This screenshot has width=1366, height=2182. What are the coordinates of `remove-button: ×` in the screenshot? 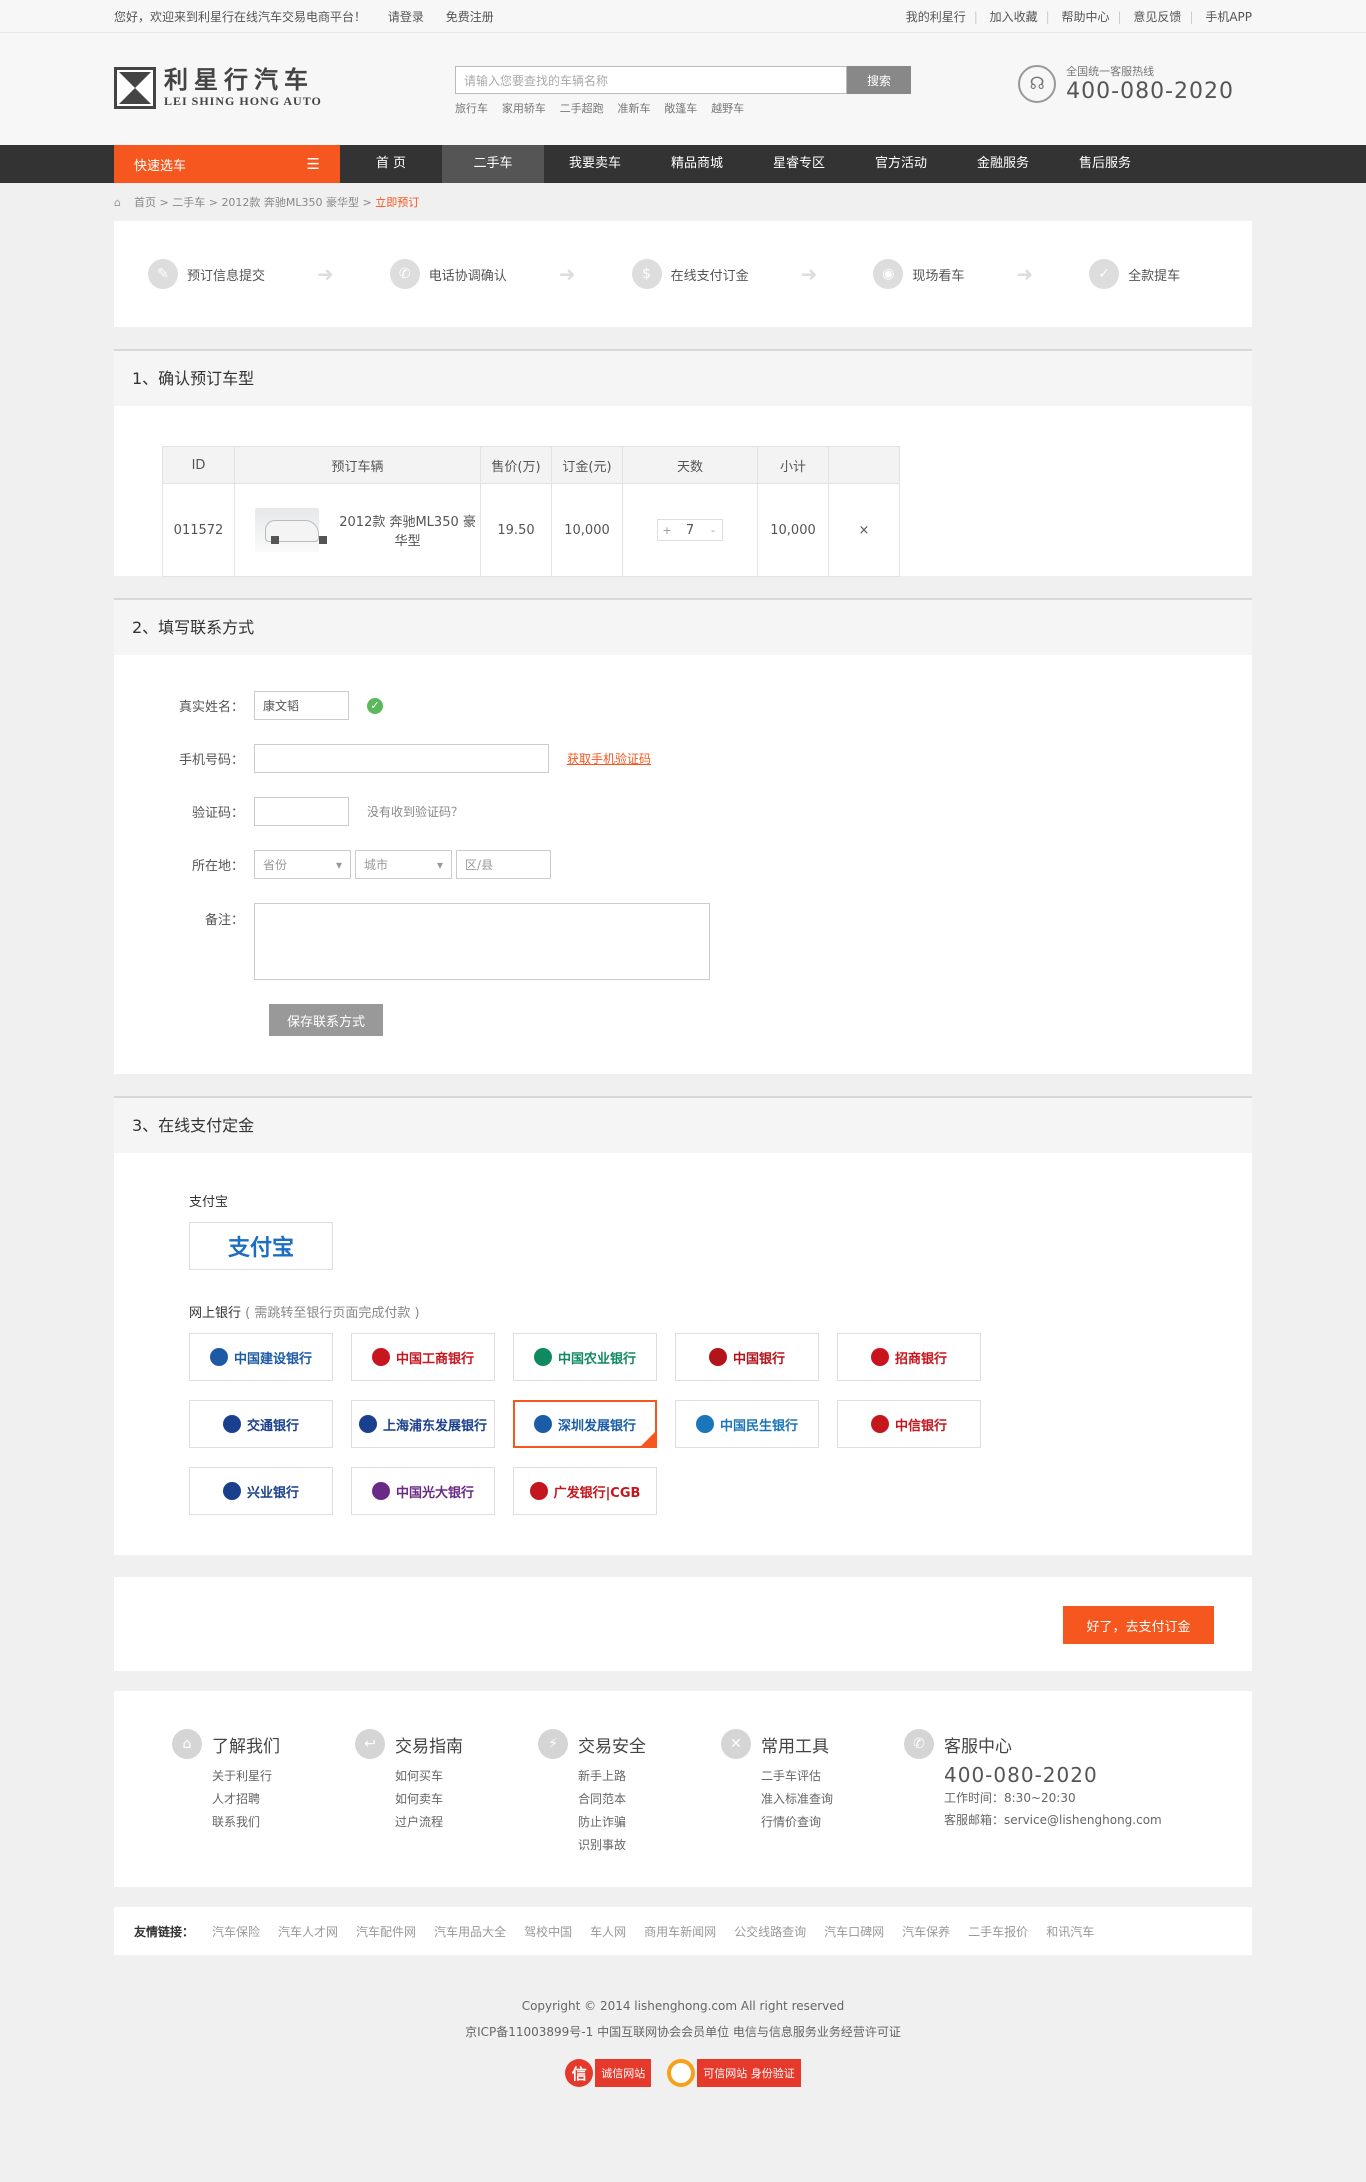 It's located at (864, 530).